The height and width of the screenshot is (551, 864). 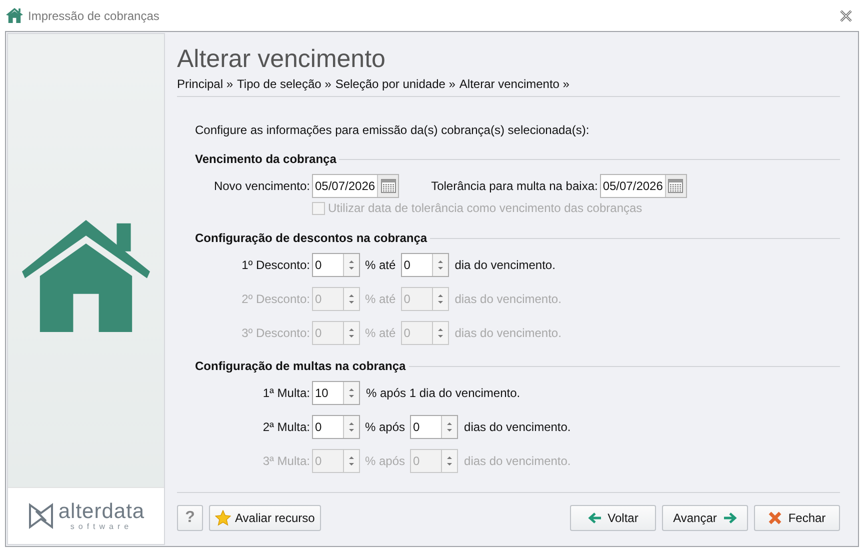 I want to click on breadcrumb-link: Principal », so click(x=205, y=84).